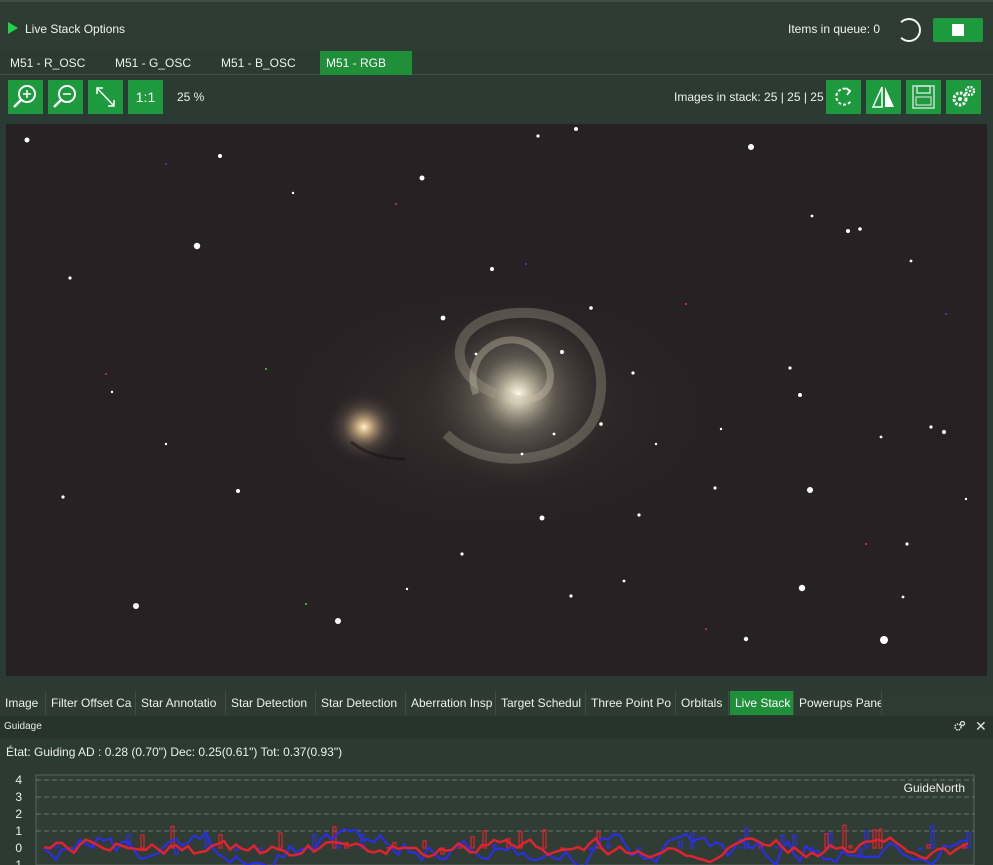 The image size is (993, 865). Describe the element at coordinates (496, 98) in the screenshot. I see `image-toolbar: 1:1 25 % Images in stack: 25 | 25 | 25` at that location.